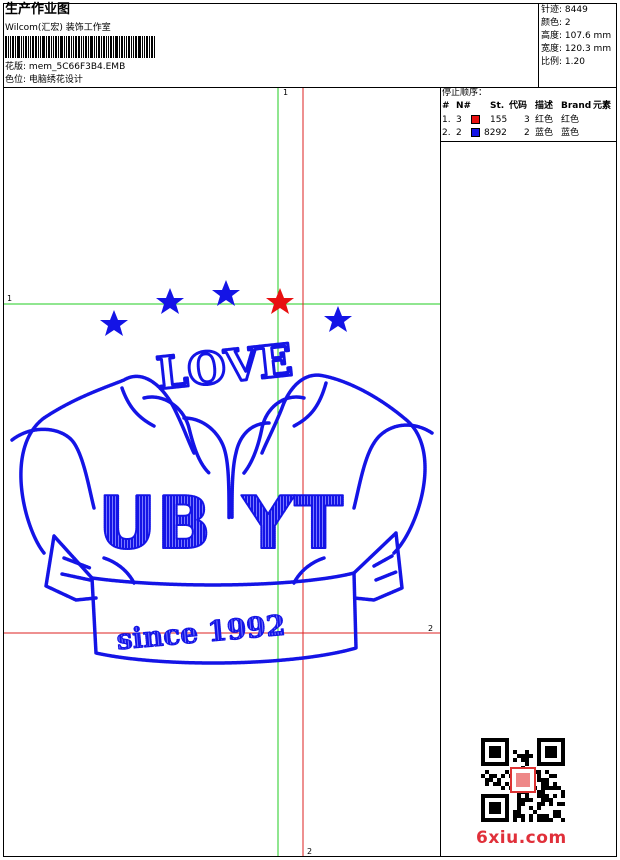  Describe the element at coordinates (518, 106) in the screenshot. I see `col-code: 代码` at that location.